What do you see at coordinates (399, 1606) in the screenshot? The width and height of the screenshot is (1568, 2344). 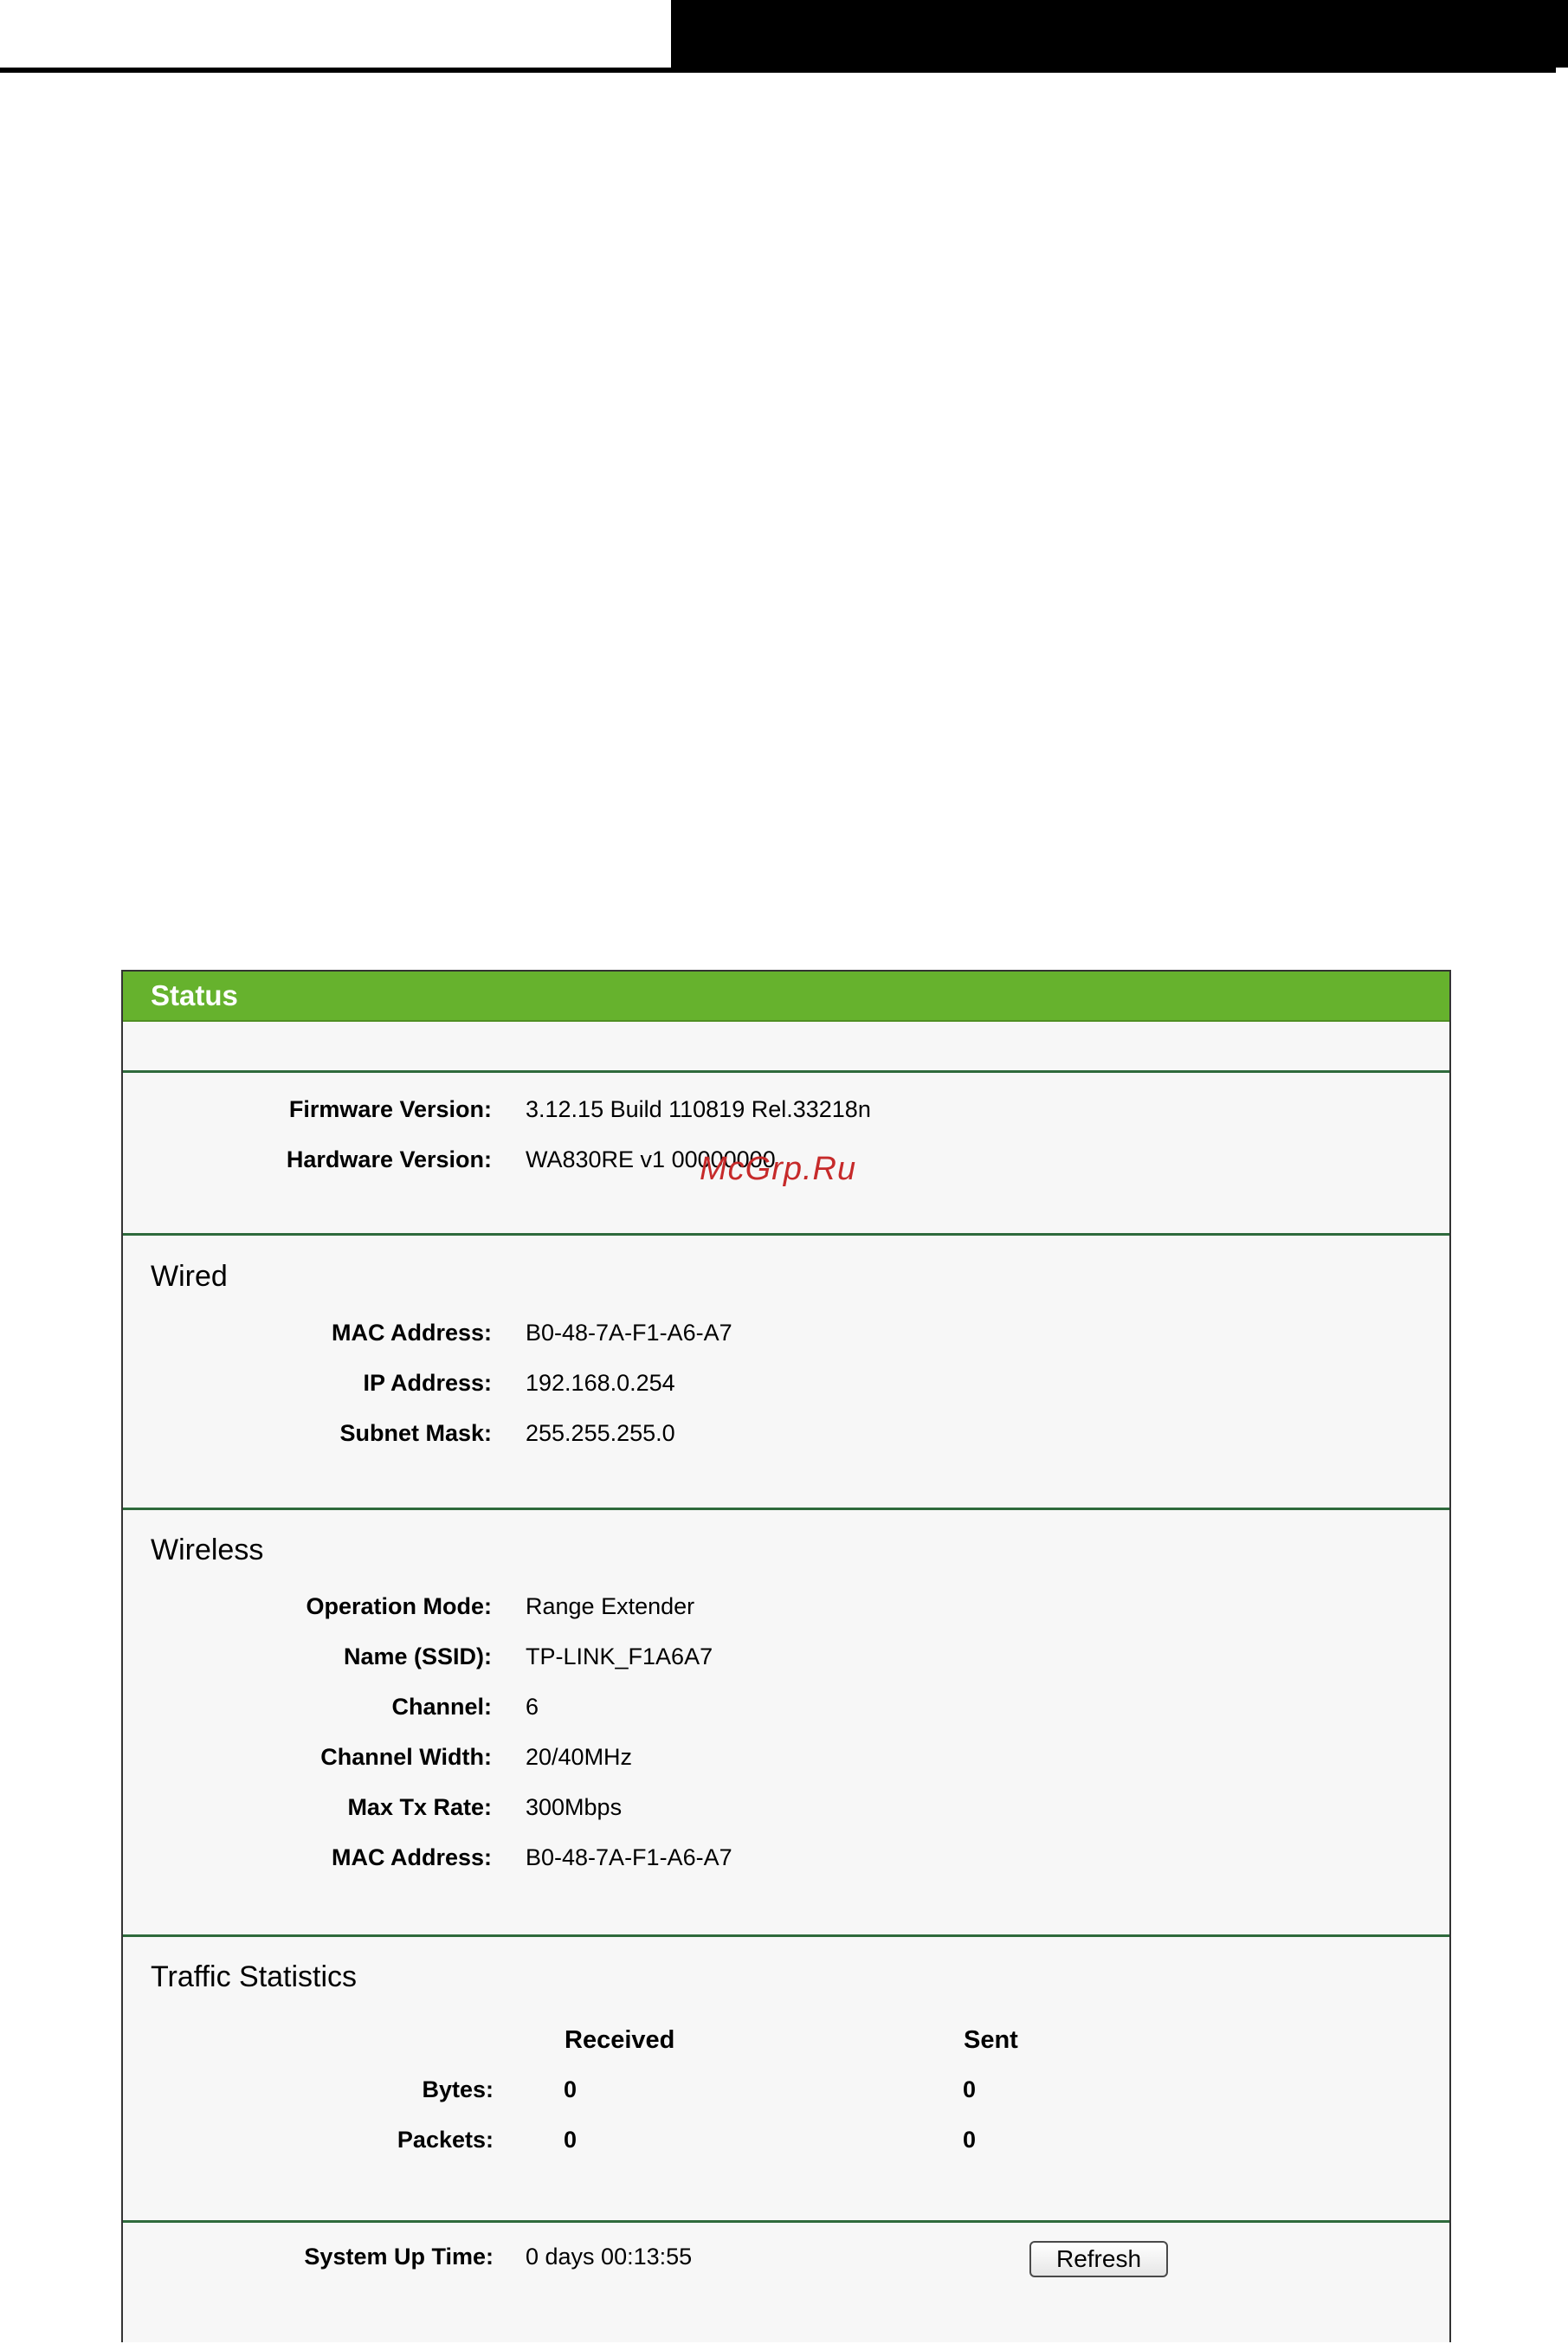 I see `operation-mode-label: Operation Mode:` at bounding box center [399, 1606].